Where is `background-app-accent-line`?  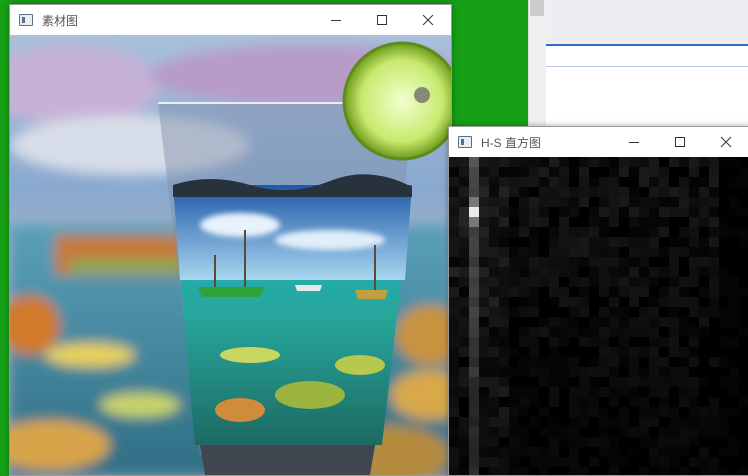
background-app-accent-line is located at coordinates (647, 45).